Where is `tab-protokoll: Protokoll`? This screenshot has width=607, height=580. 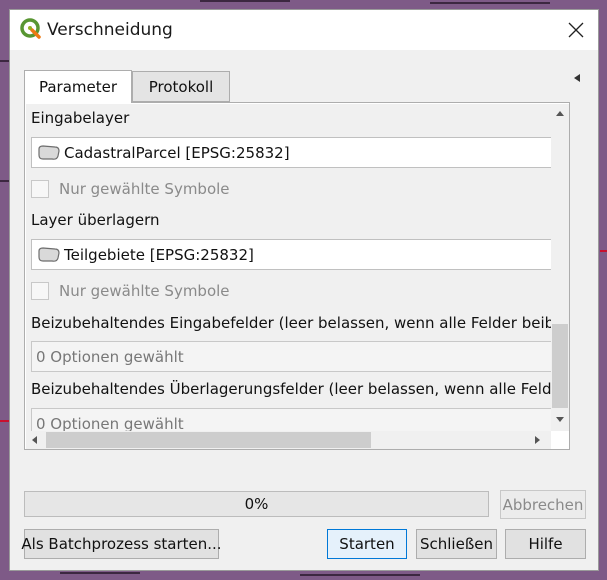
tab-protokoll: Protokoll is located at coordinates (181, 86).